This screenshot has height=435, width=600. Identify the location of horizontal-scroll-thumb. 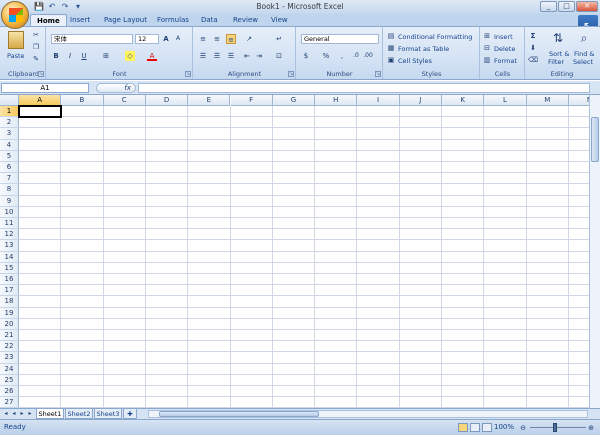
(239, 414).